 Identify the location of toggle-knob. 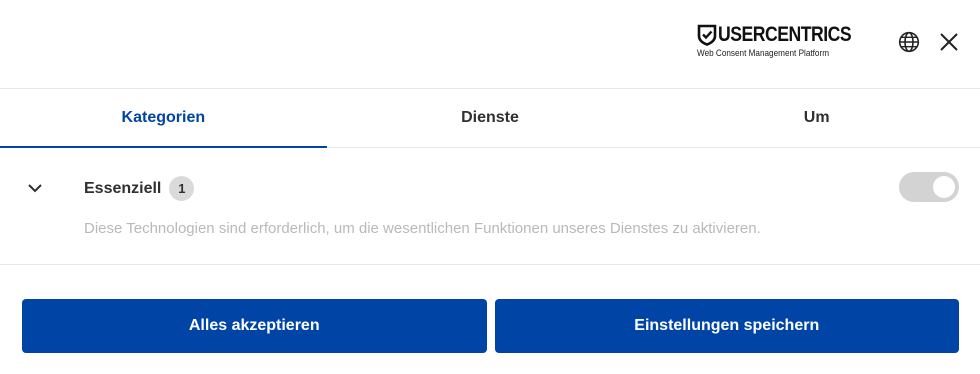
(944, 187).